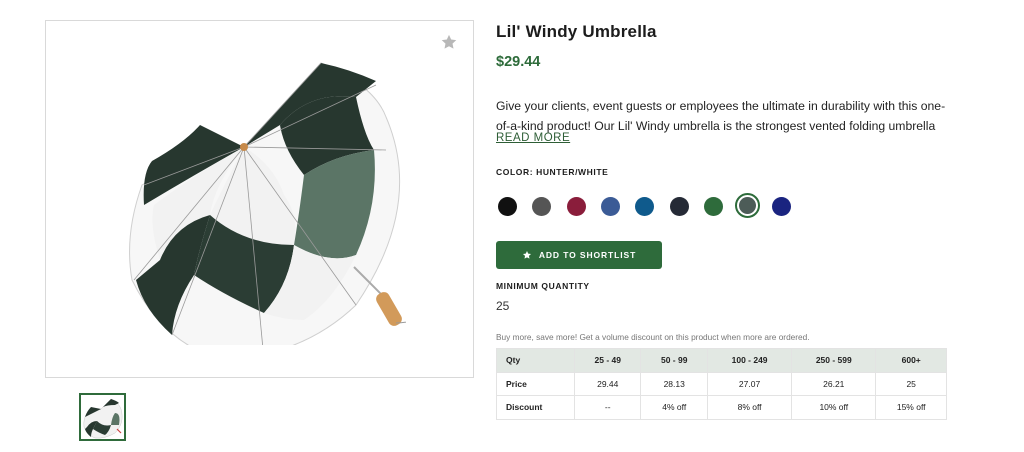 The height and width of the screenshot is (452, 1024). Describe the element at coordinates (911, 360) in the screenshot. I see `pricing-header-cell: 600+` at that location.